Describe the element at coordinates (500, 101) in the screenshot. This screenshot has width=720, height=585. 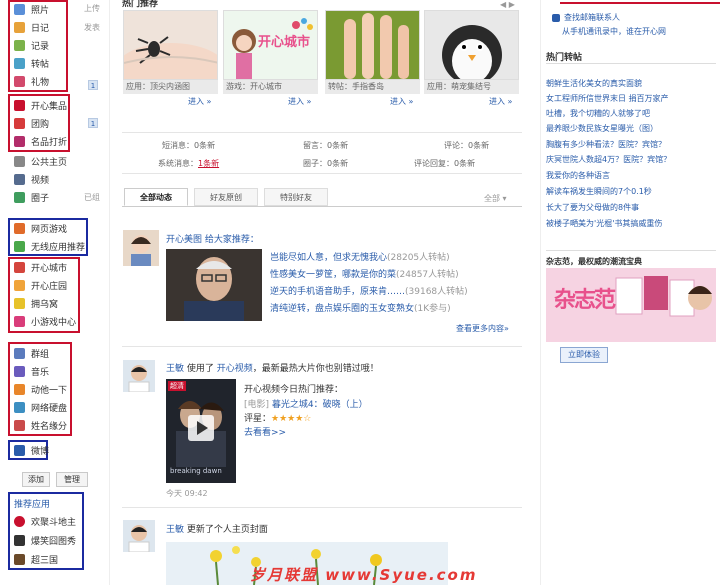
I see `photo-enter-4: 进入 »` at that location.